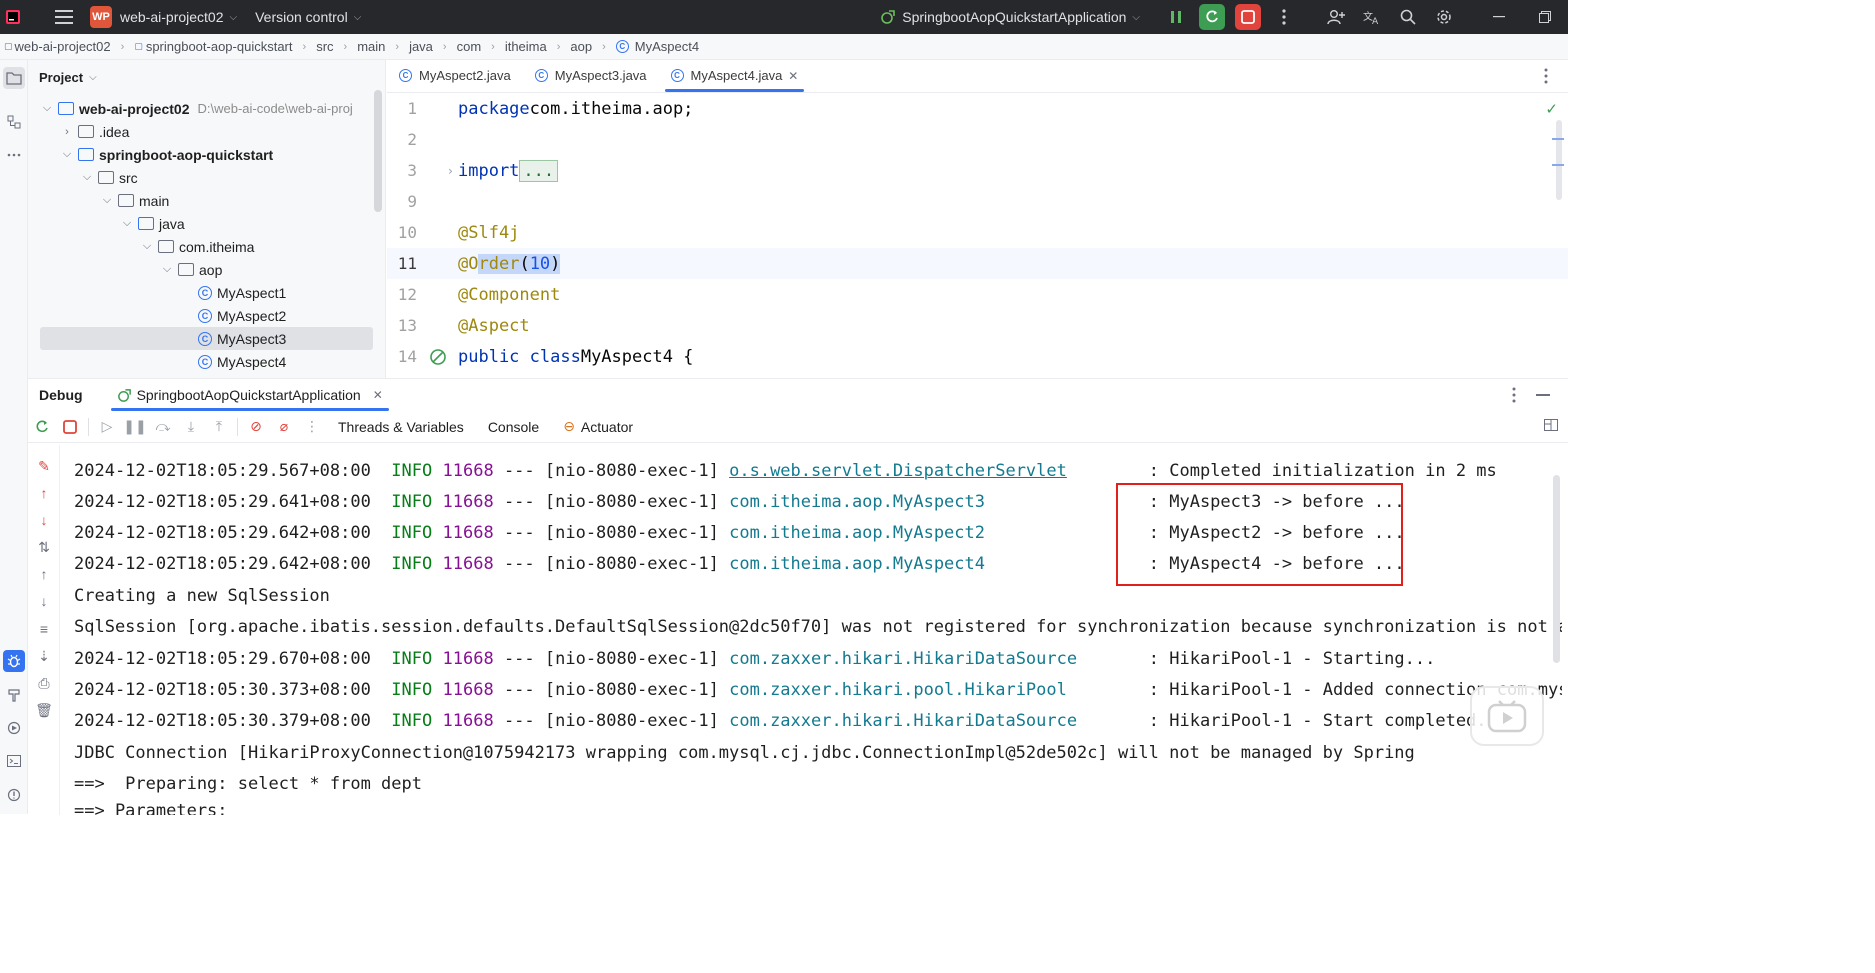 This screenshot has width=1875, height=973. I want to click on soft-wrap-icon: ≡, so click(44, 629).